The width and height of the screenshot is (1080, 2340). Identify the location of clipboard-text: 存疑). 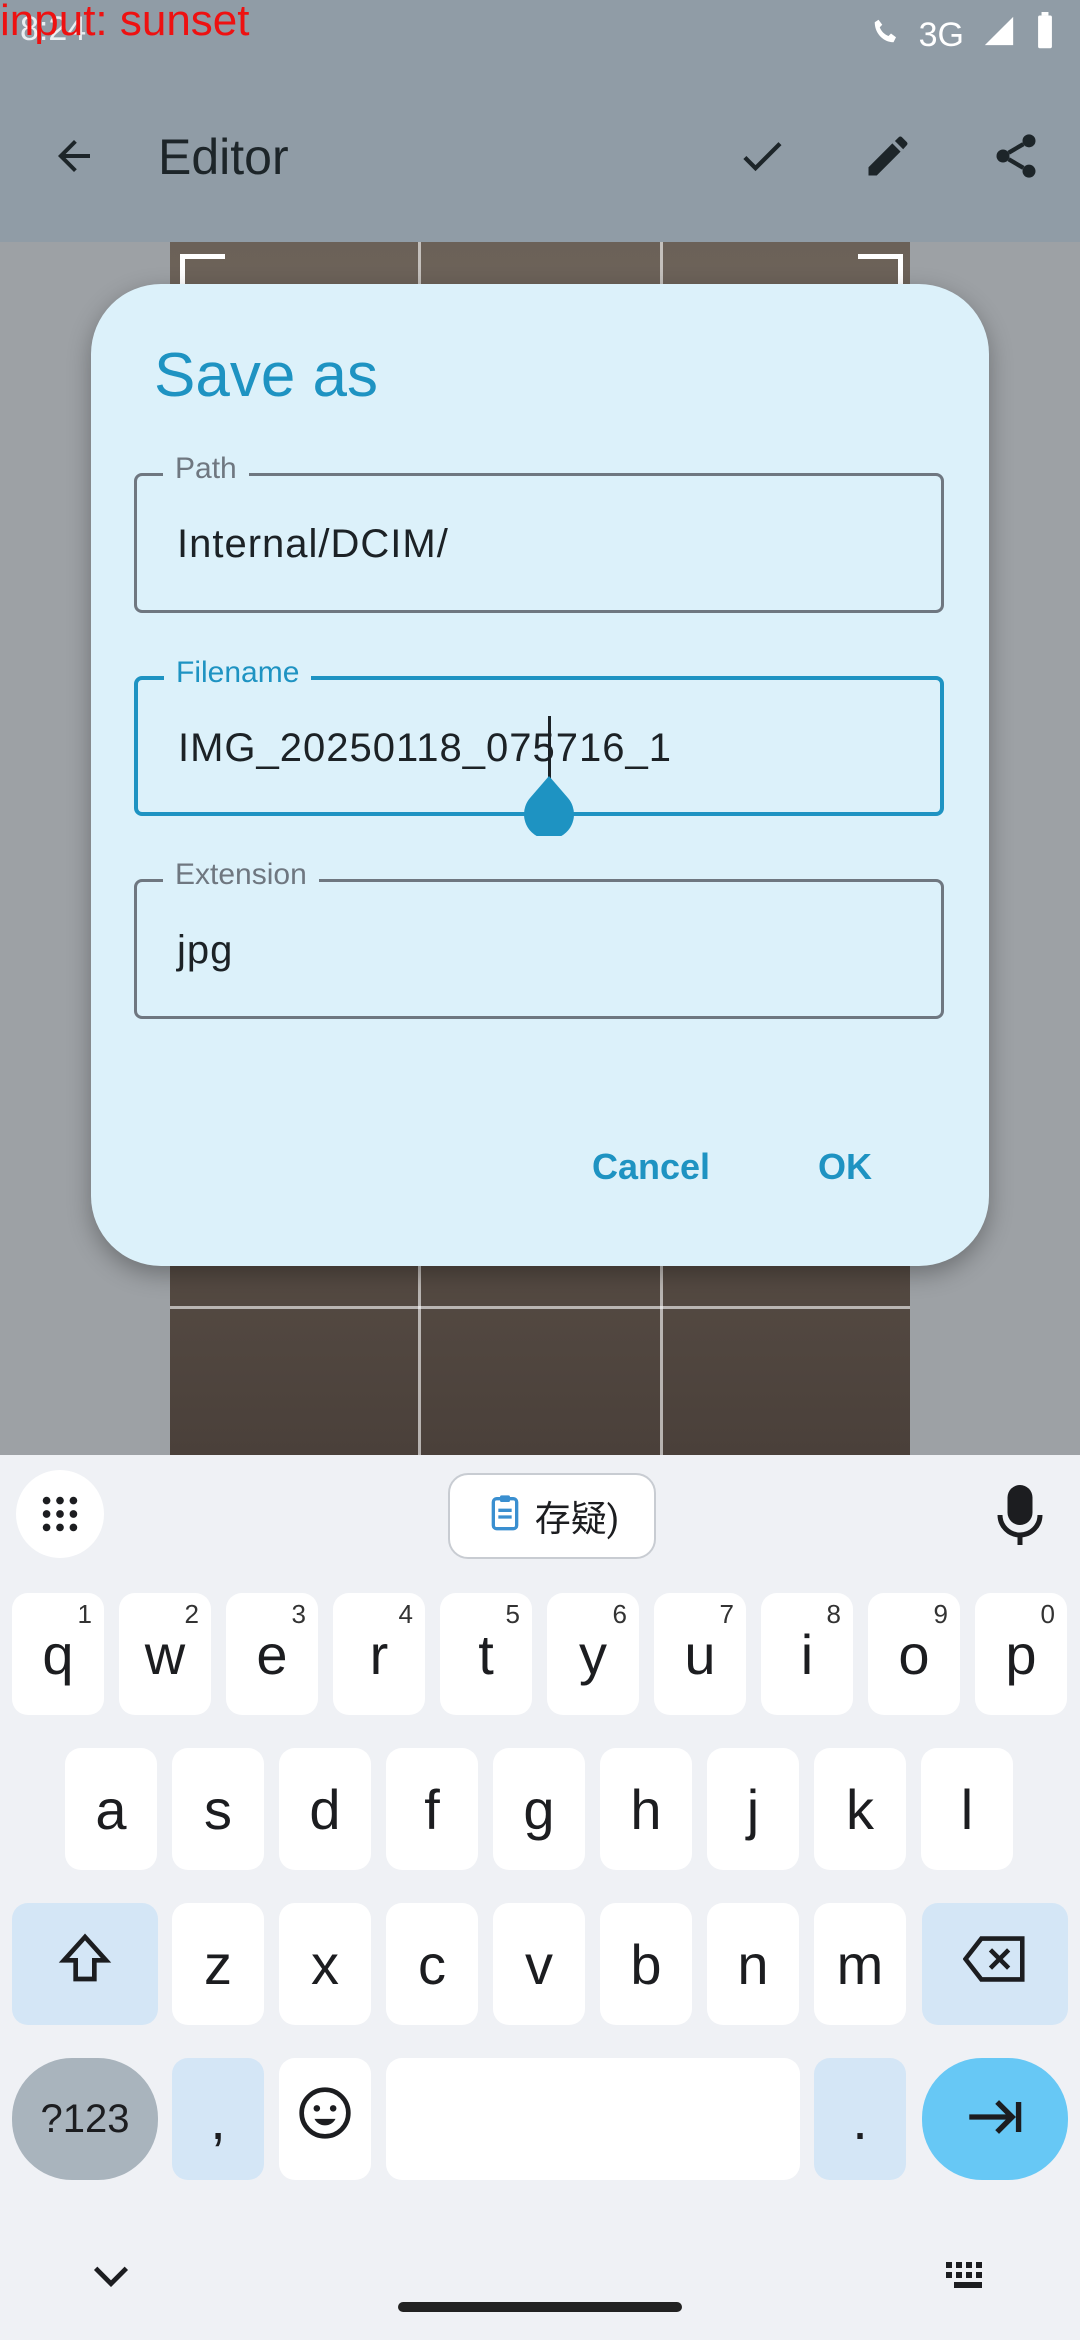
(577, 1519).